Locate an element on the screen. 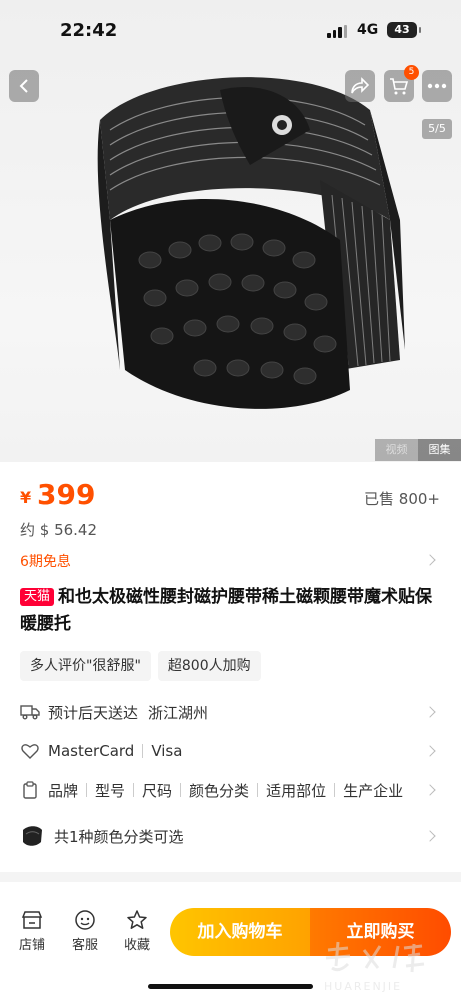 This screenshot has height=1000, width=461. currency-symbol: ¥ is located at coordinates (26, 497).